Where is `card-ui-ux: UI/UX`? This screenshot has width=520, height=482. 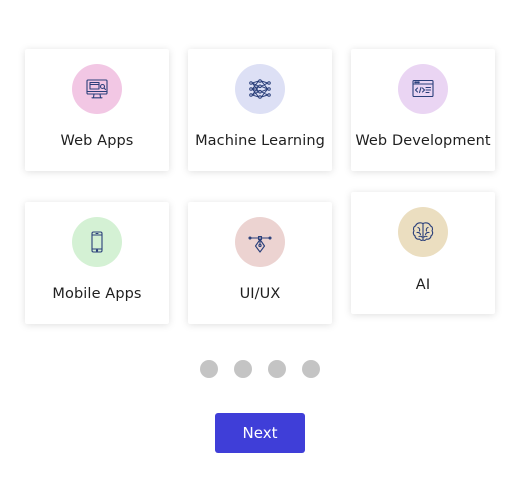
card-ui-ux: UI/UX is located at coordinates (260, 263).